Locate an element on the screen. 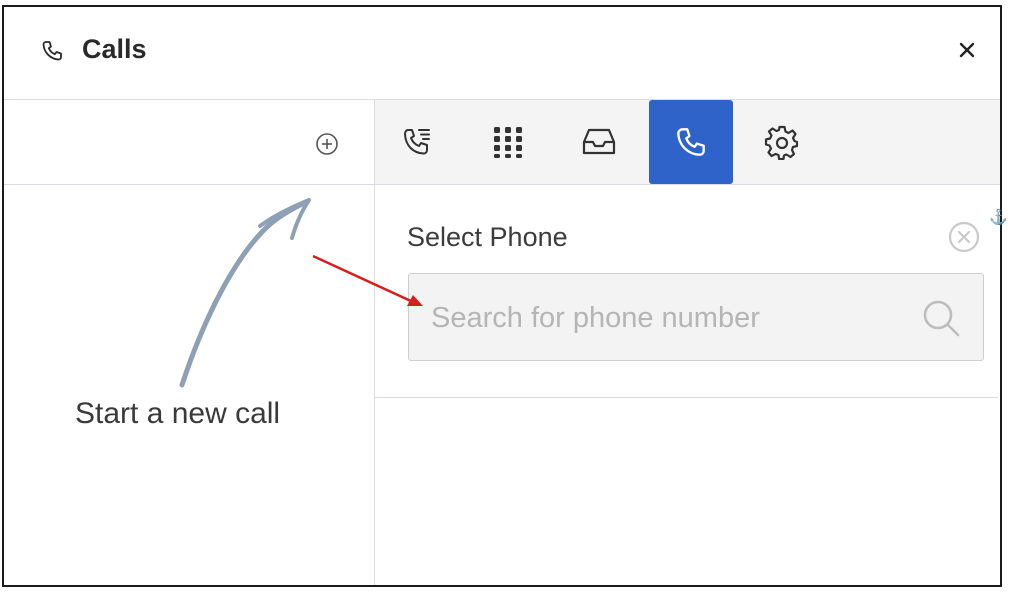 Image resolution: width=1009 pixels, height=592 pixels. section-divider is located at coordinates (686, 397).